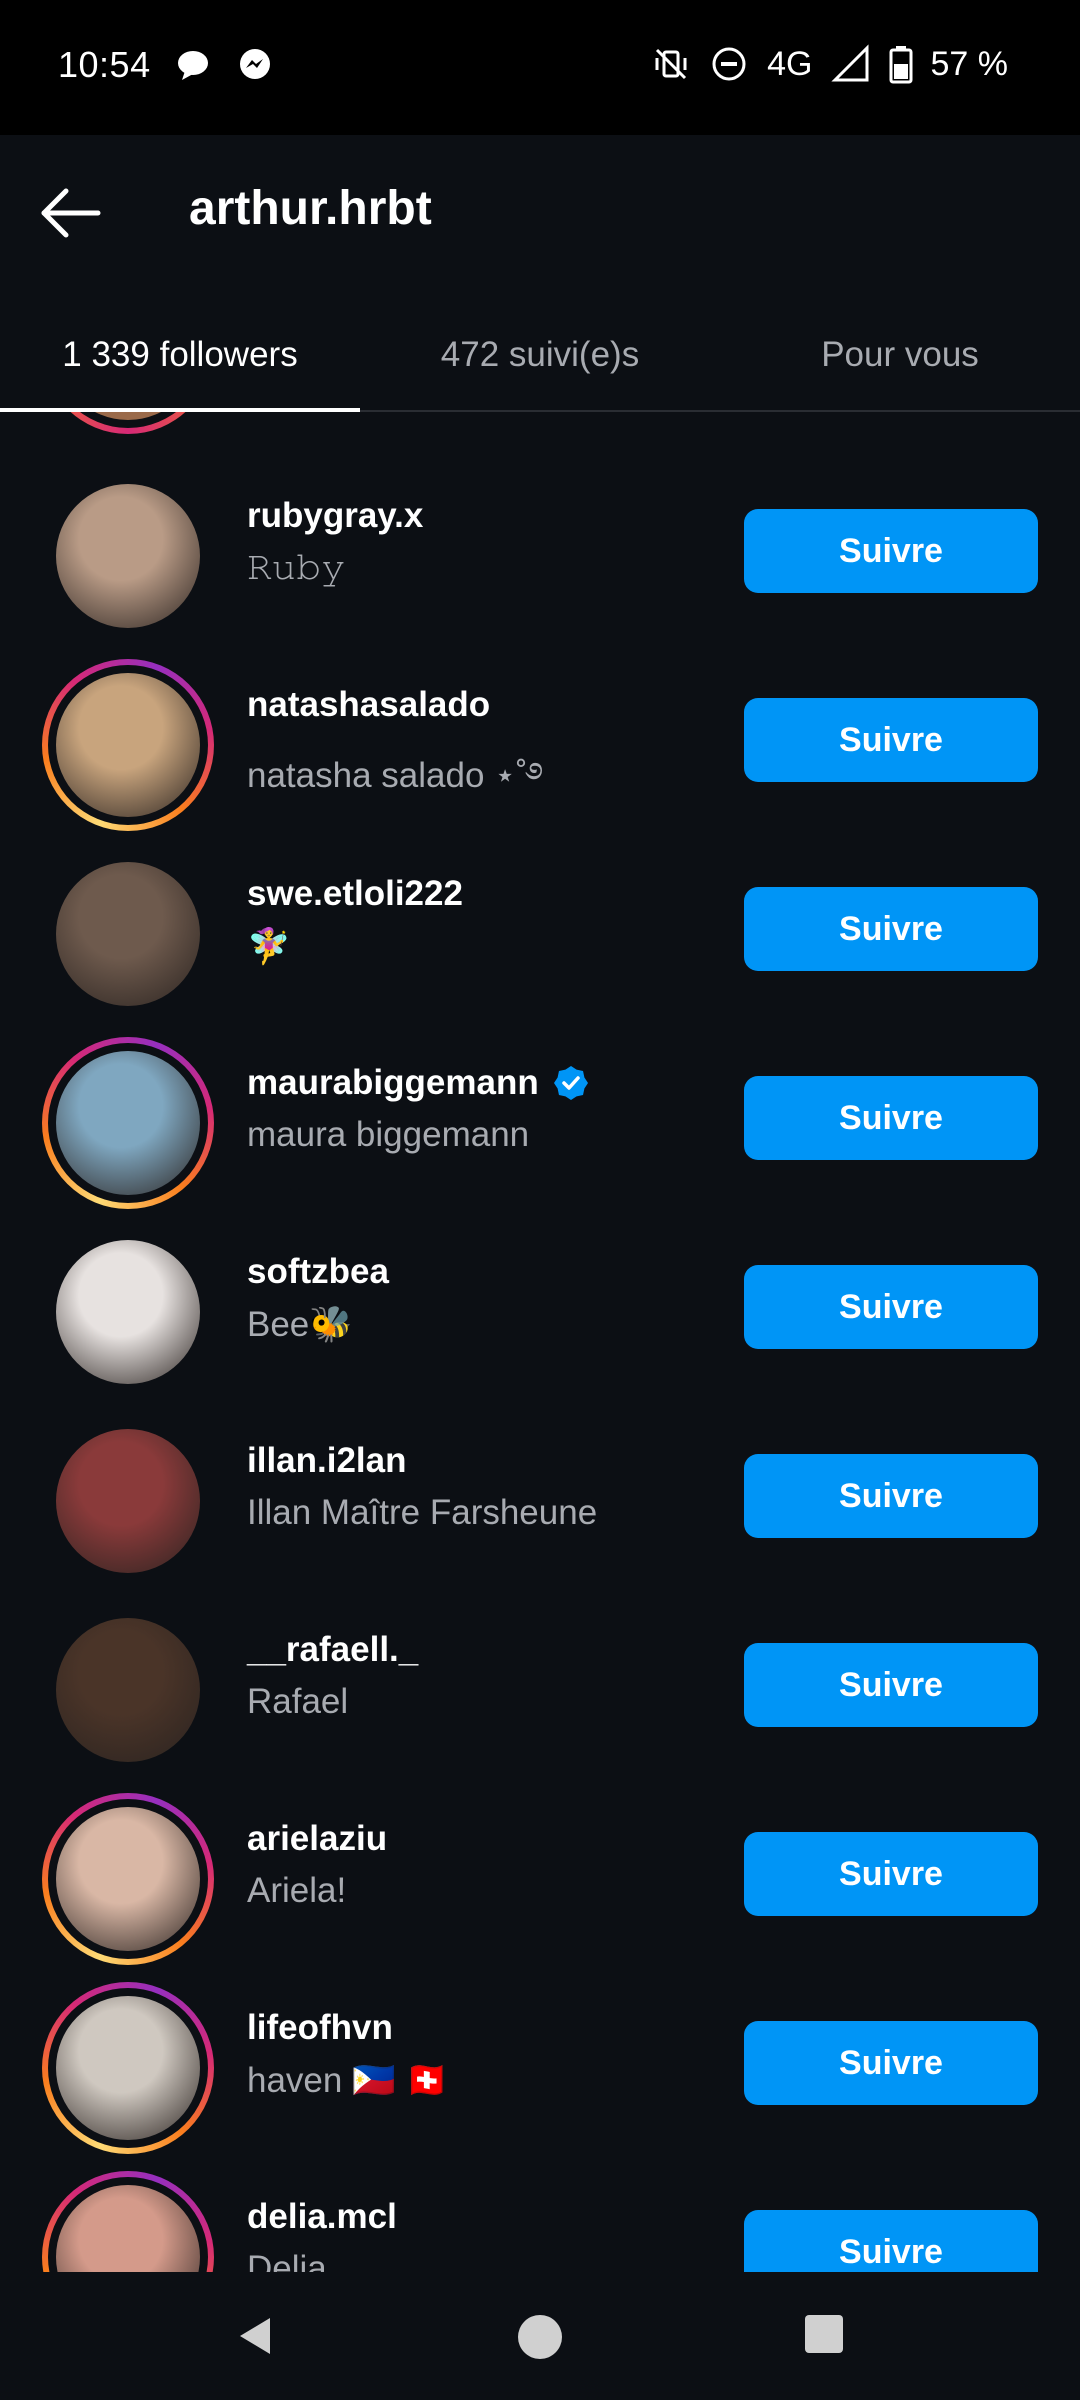  I want to click on list-item: natashasalado natasha salado ⋆˚࿔ Suivre, so click(540, 753).